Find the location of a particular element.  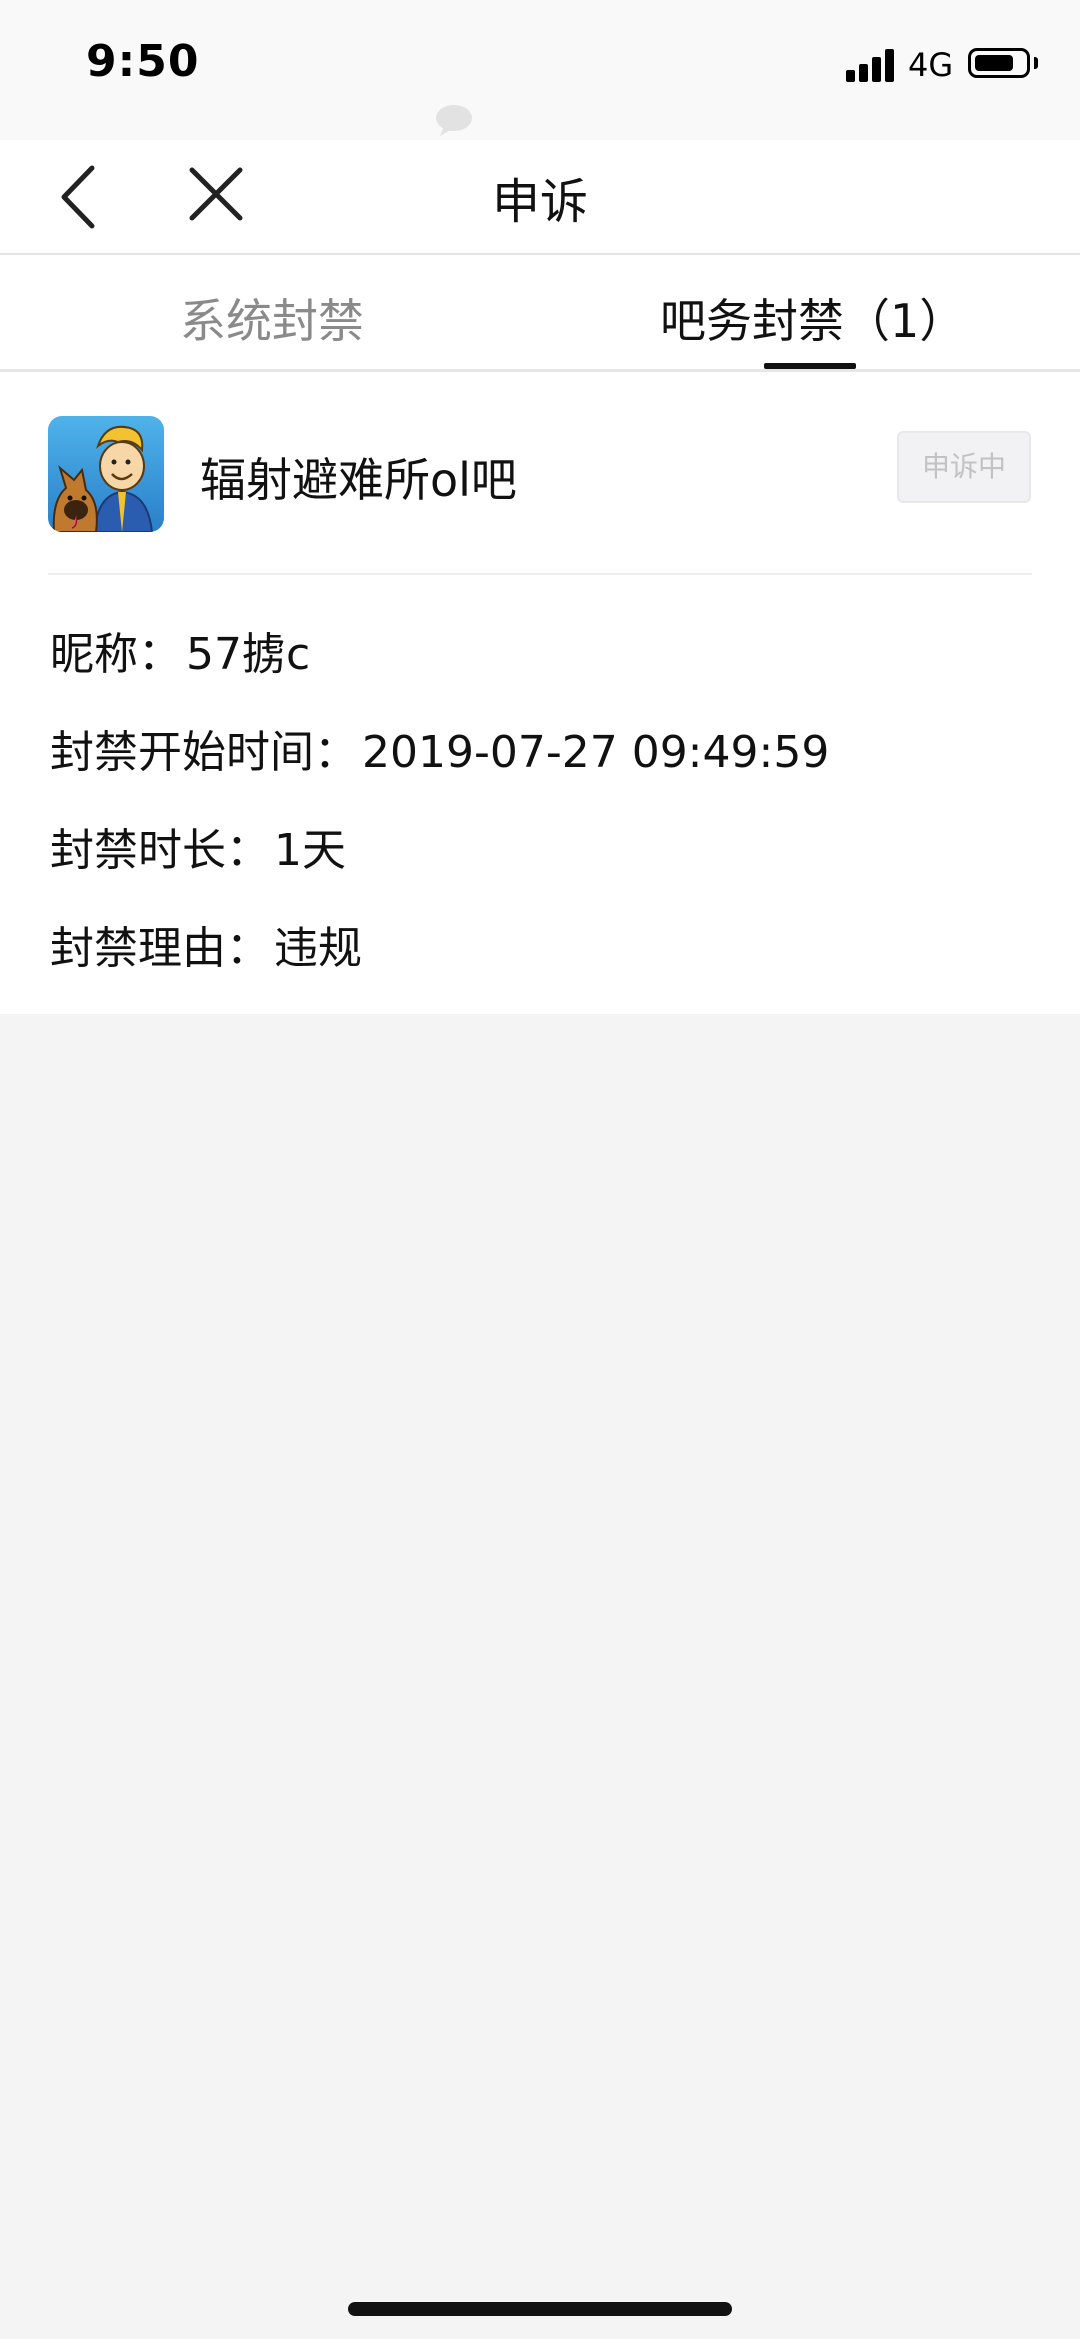

appeal-status-badge: 申诉中 is located at coordinates (964, 467).